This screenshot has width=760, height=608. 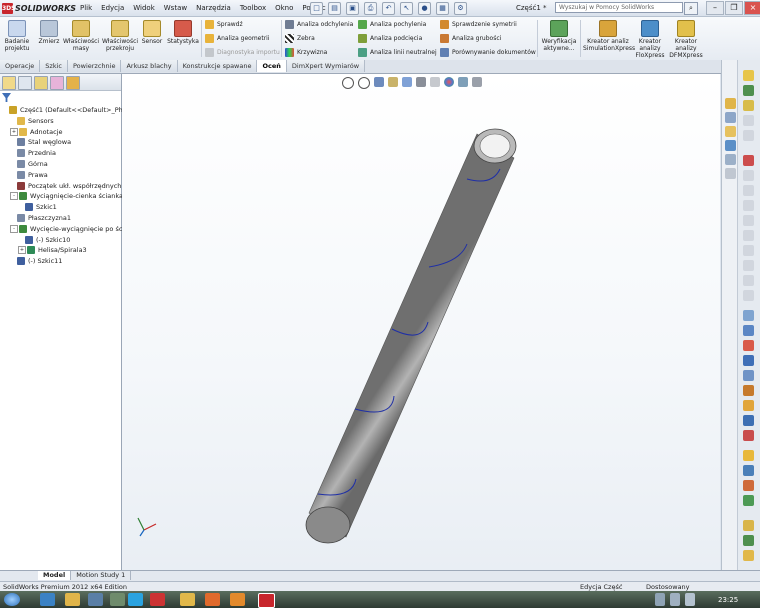 I want to click on property-manager-tab-icon, so click(x=25, y=83).